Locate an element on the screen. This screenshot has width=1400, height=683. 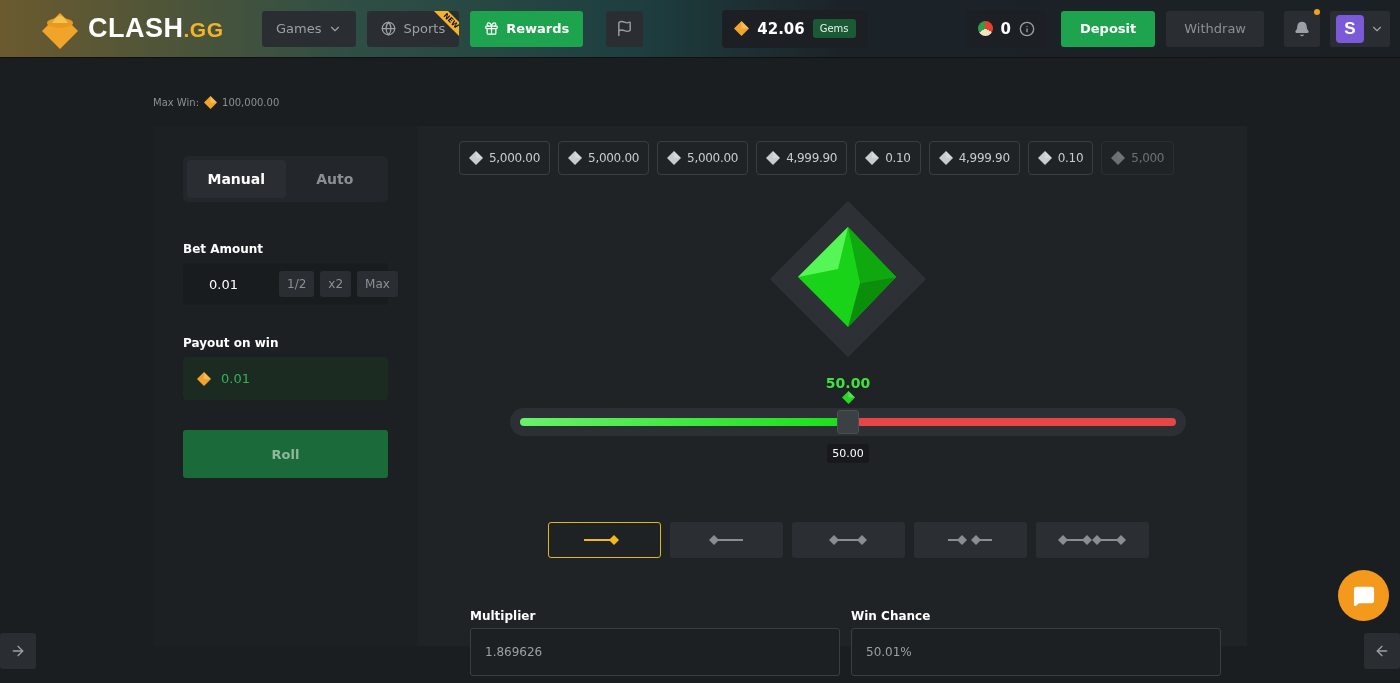
withdraw-button: Withdraw is located at coordinates (1215, 28).